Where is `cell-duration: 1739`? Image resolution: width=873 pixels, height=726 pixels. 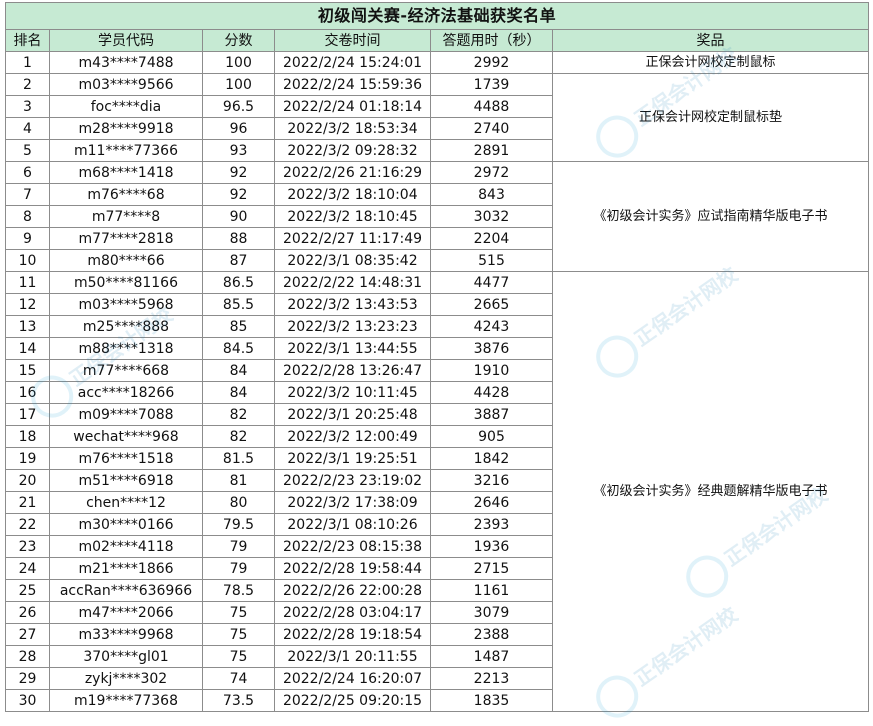 cell-duration: 1739 is located at coordinates (491, 84).